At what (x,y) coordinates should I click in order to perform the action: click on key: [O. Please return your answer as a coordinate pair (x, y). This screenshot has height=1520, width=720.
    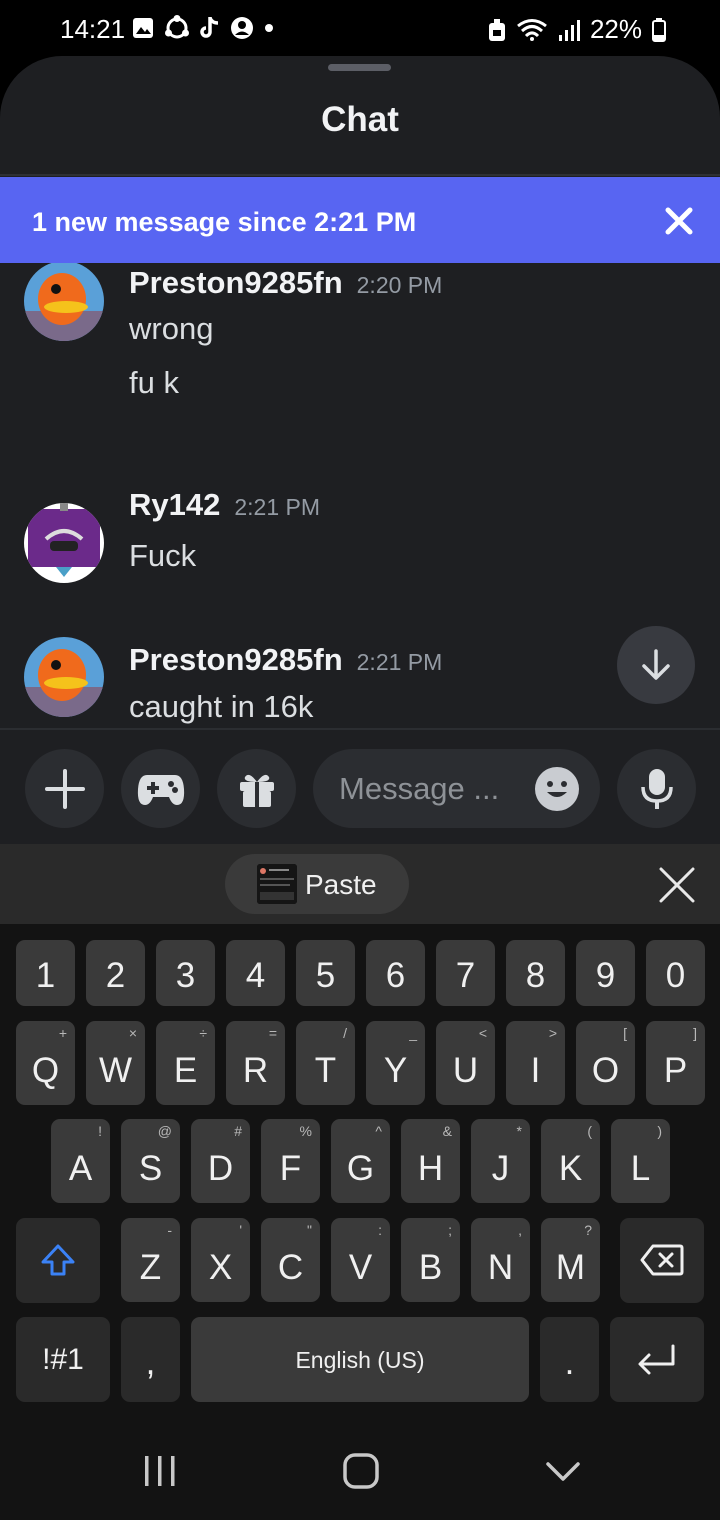
    Looking at the image, I should click on (605, 1063).